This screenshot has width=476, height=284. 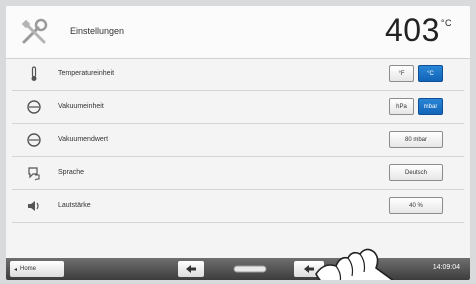 What do you see at coordinates (354, 264) in the screenshot?
I see `pointing-hand-icon` at bounding box center [354, 264].